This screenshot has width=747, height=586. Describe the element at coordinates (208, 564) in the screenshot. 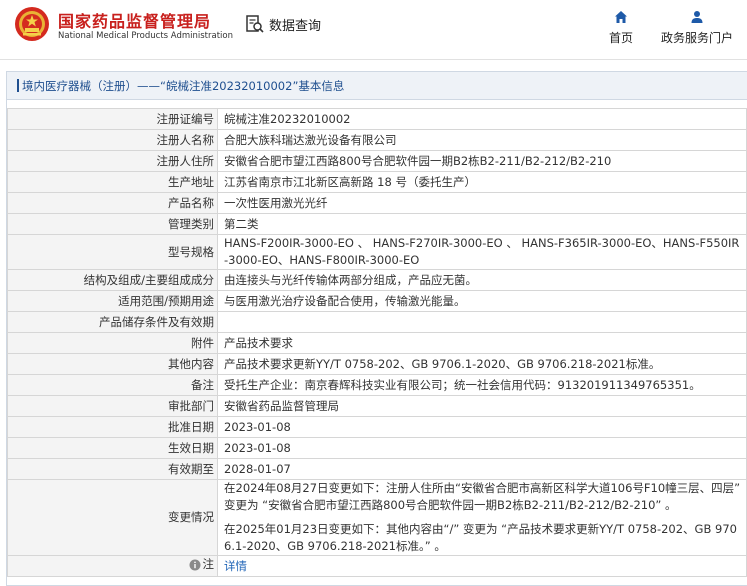

I see `note-label: 注` at that location.